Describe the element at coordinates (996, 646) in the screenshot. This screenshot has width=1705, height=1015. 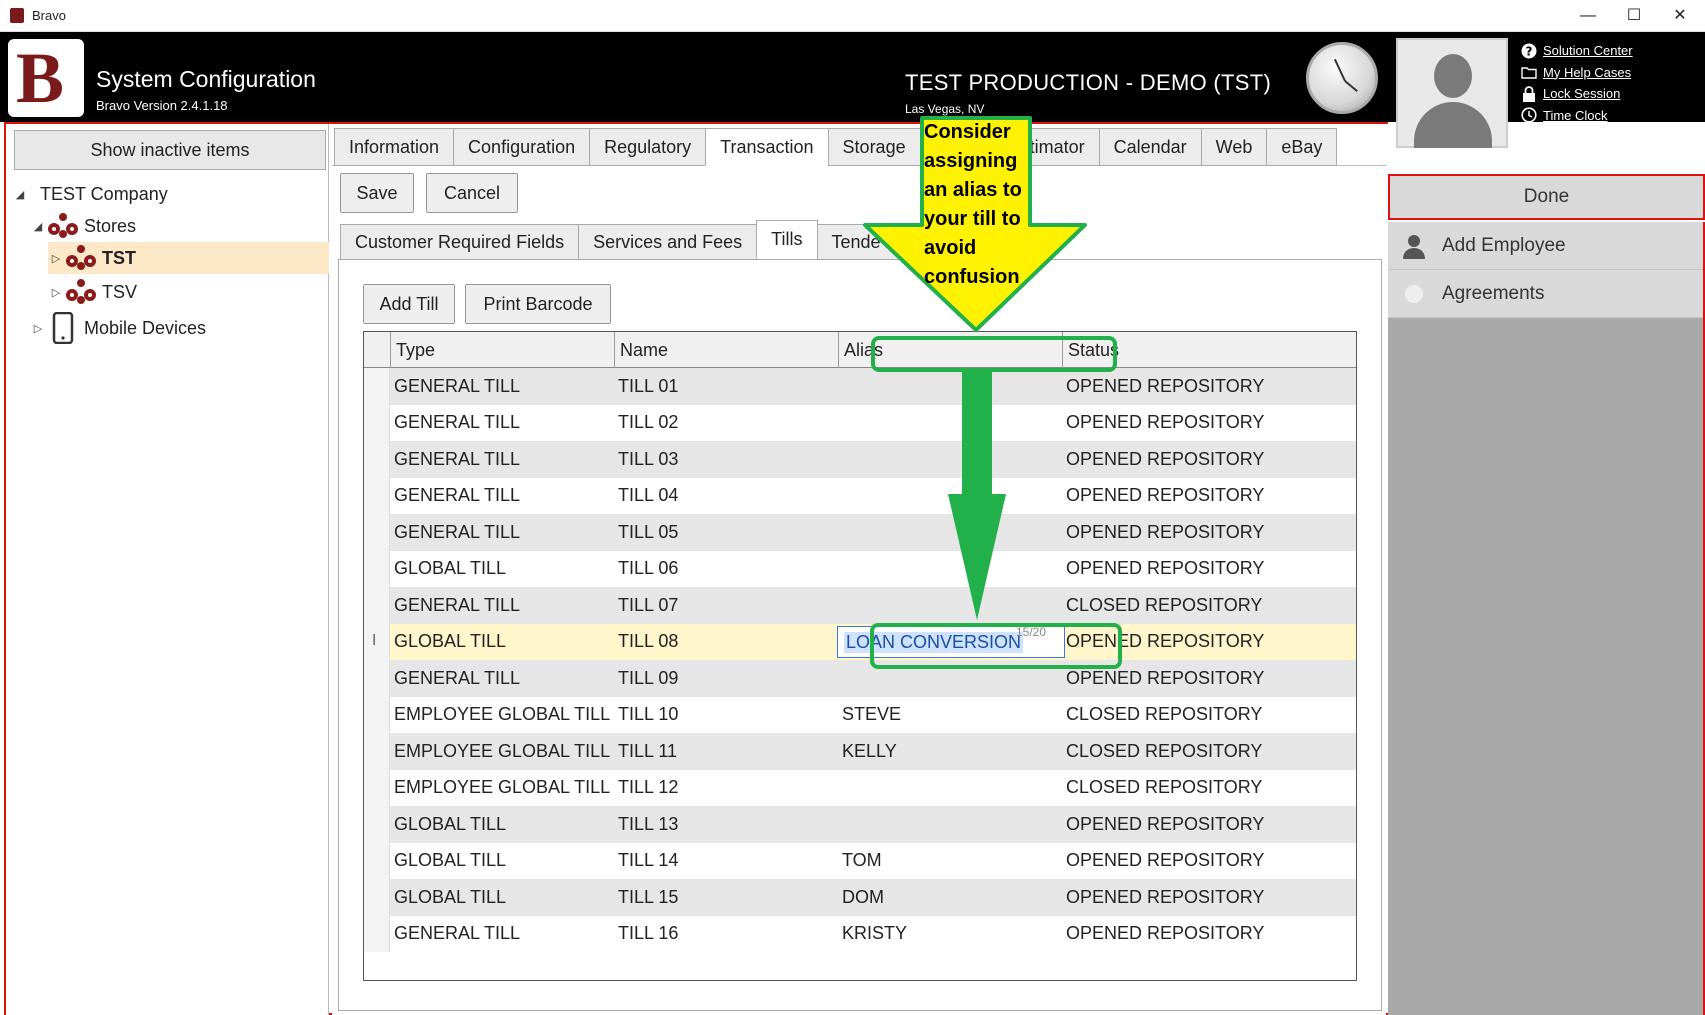
I see `alias-cell-highlight` at that location.